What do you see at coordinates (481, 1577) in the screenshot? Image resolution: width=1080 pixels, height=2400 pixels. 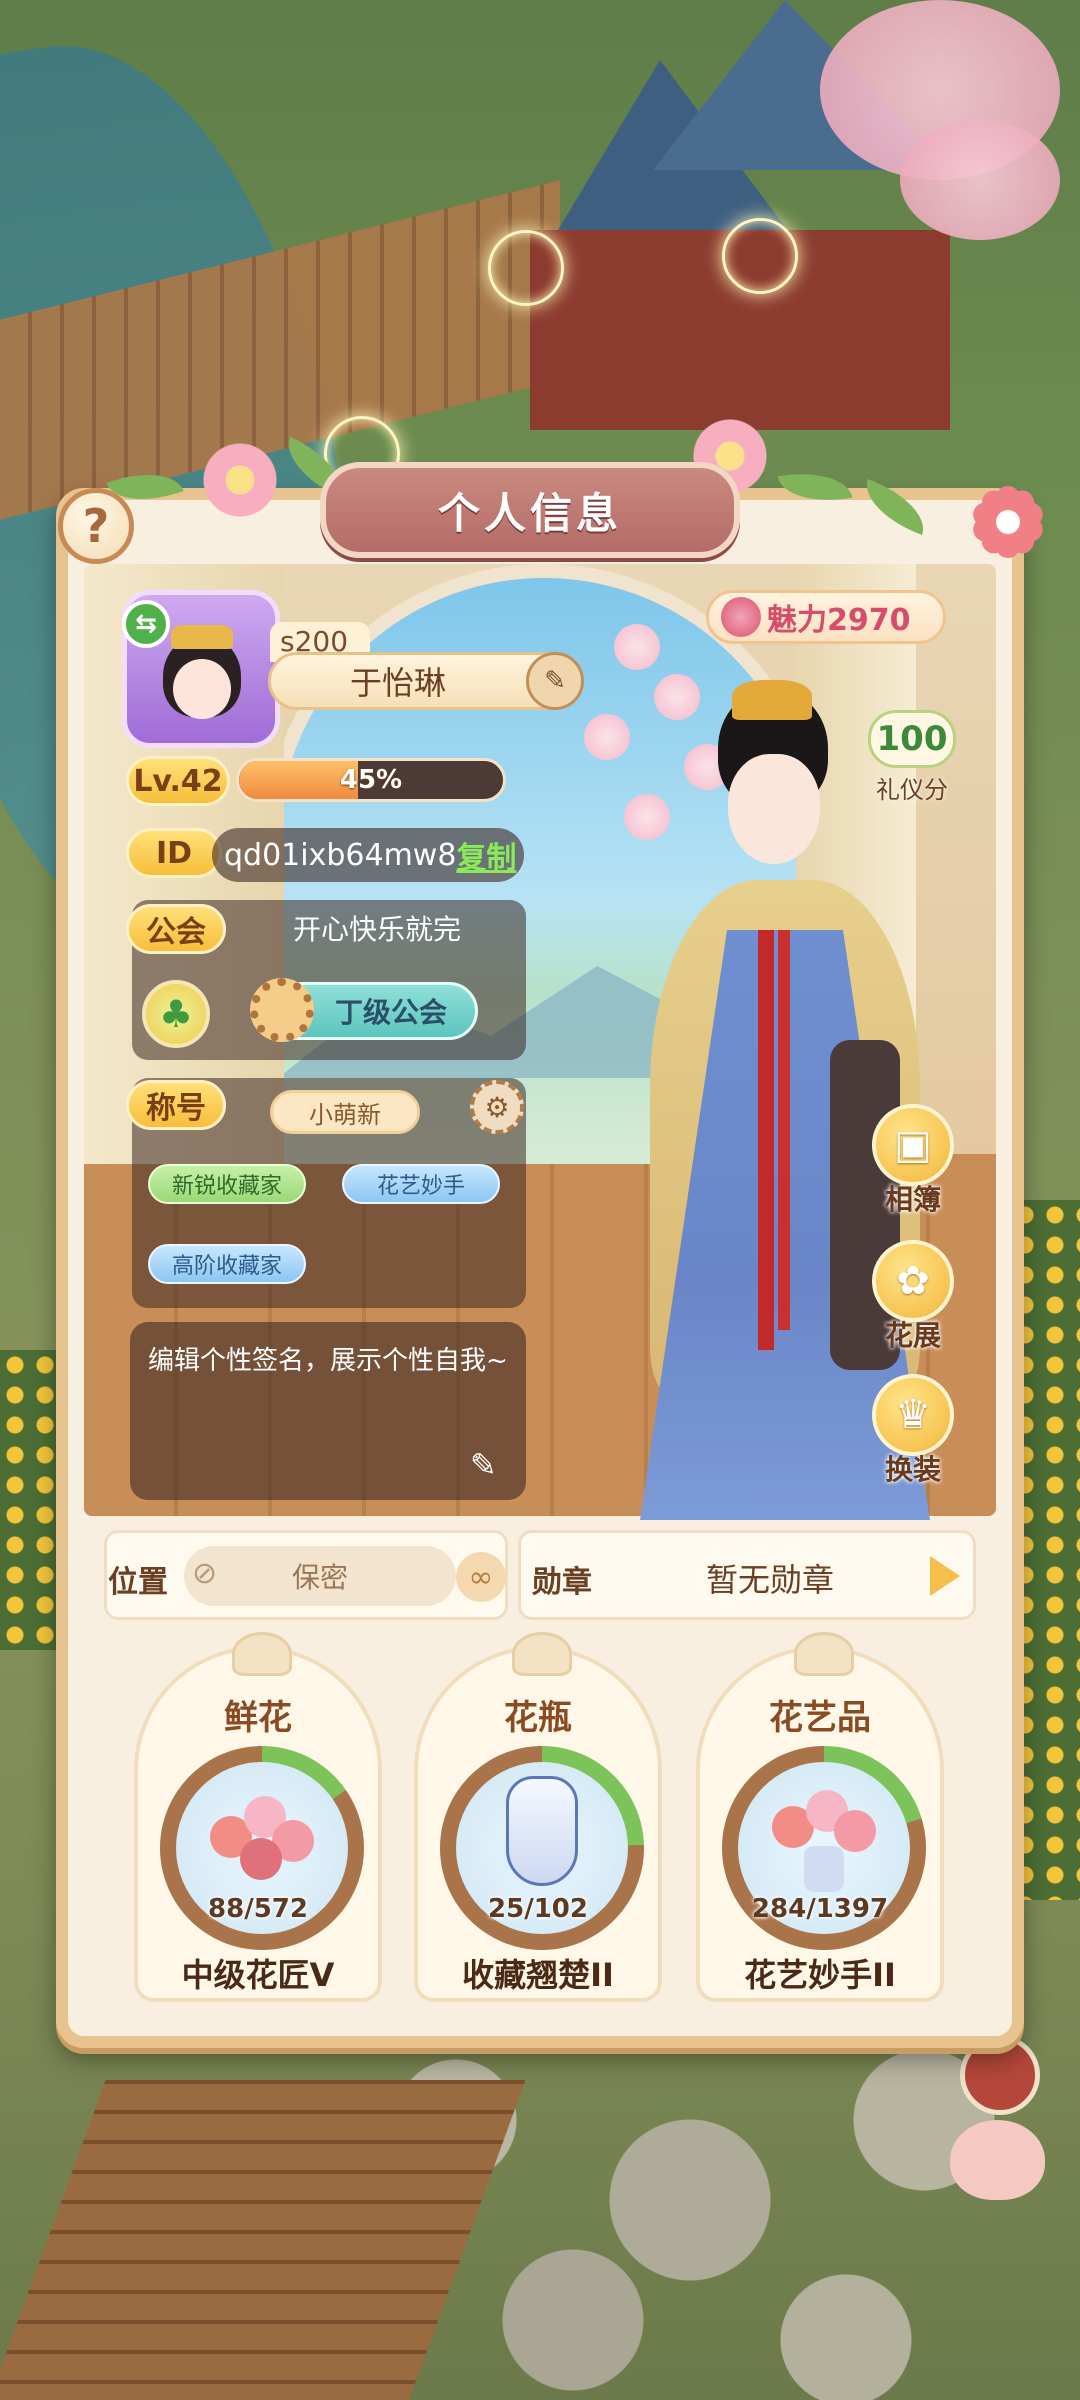 I see `swirl-icon: ∞` at bounding box center [481, 1577].